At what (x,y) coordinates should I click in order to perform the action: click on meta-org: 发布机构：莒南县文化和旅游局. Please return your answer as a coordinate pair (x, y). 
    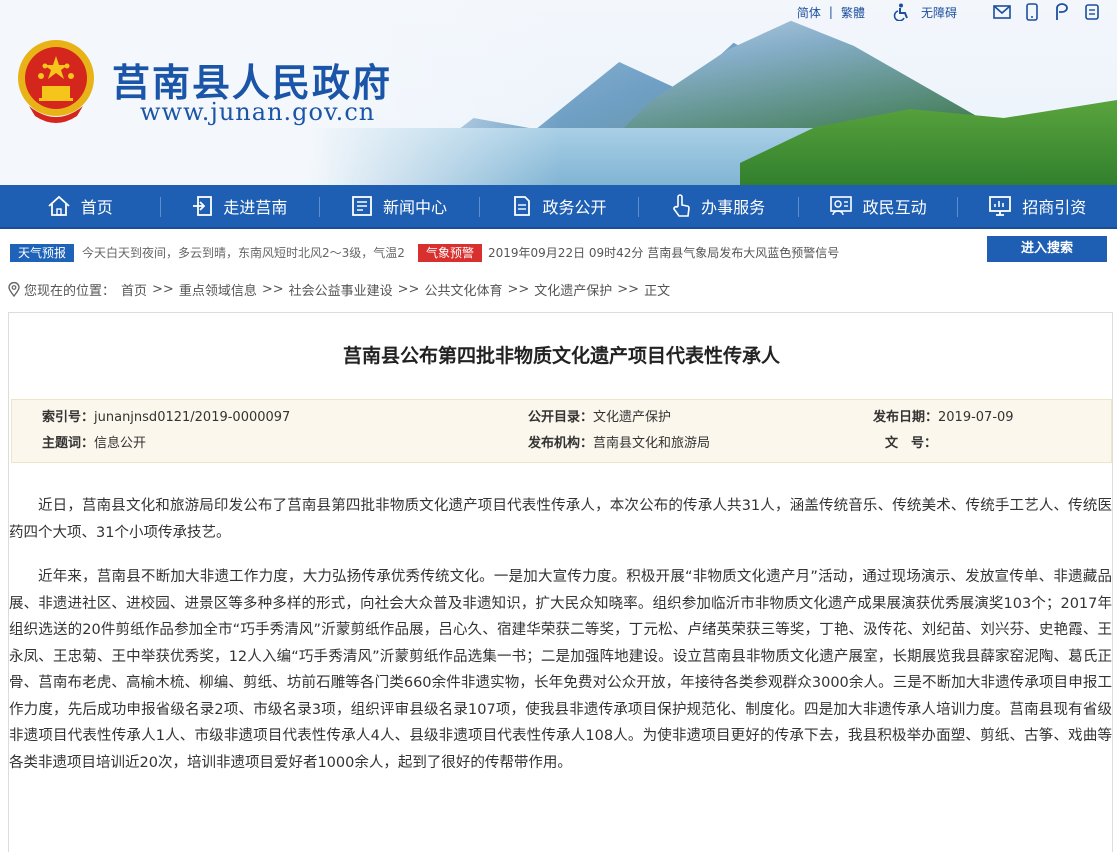
    Looking at the image, I should click on (619, 441).